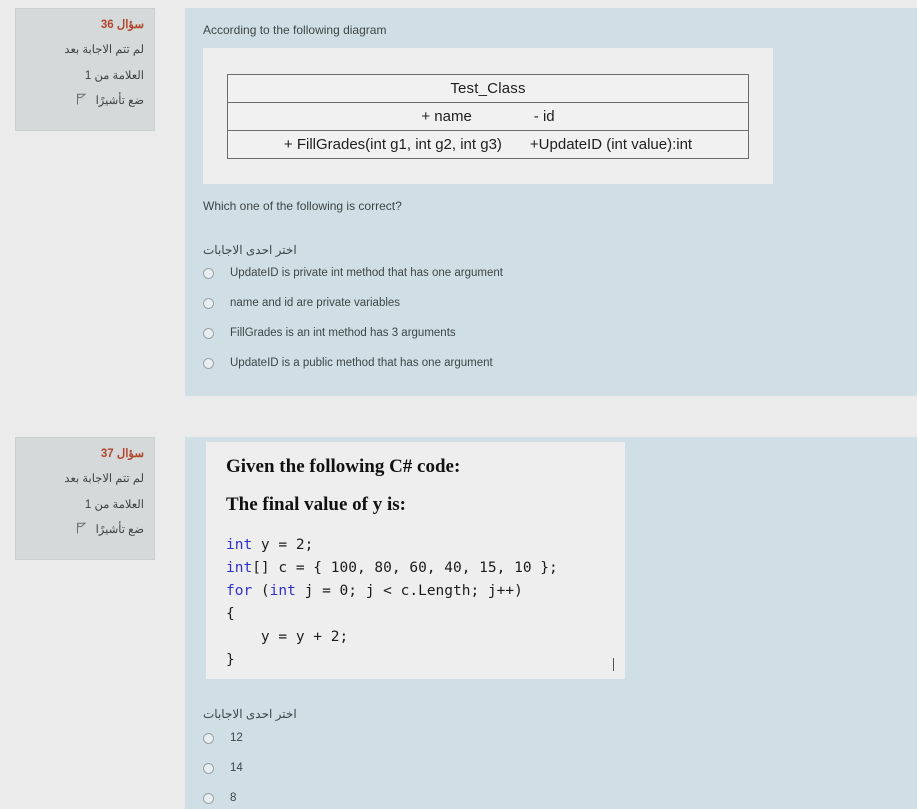  I want to click on answer-option-label: 14, so click(236, 768).